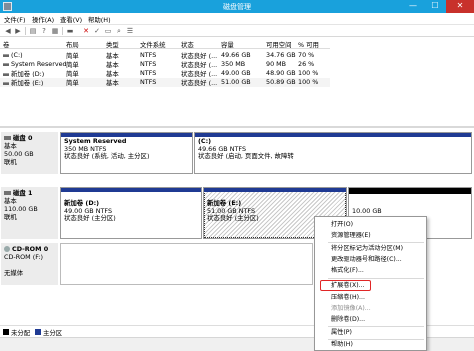 This screenshot has width=474, height=351. I want to click on volume-list-header: 卷 布局 类型 文件系统 状态 容量 可用空间 % 可用, so click(165, 44).